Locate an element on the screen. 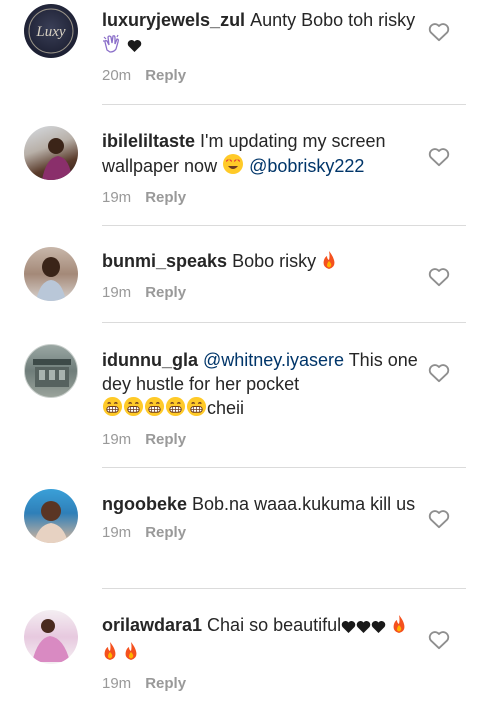 The image size is (480, 703). comment-text: orilawdara1 Chai so beautiful is located at coordinates (261, 640).